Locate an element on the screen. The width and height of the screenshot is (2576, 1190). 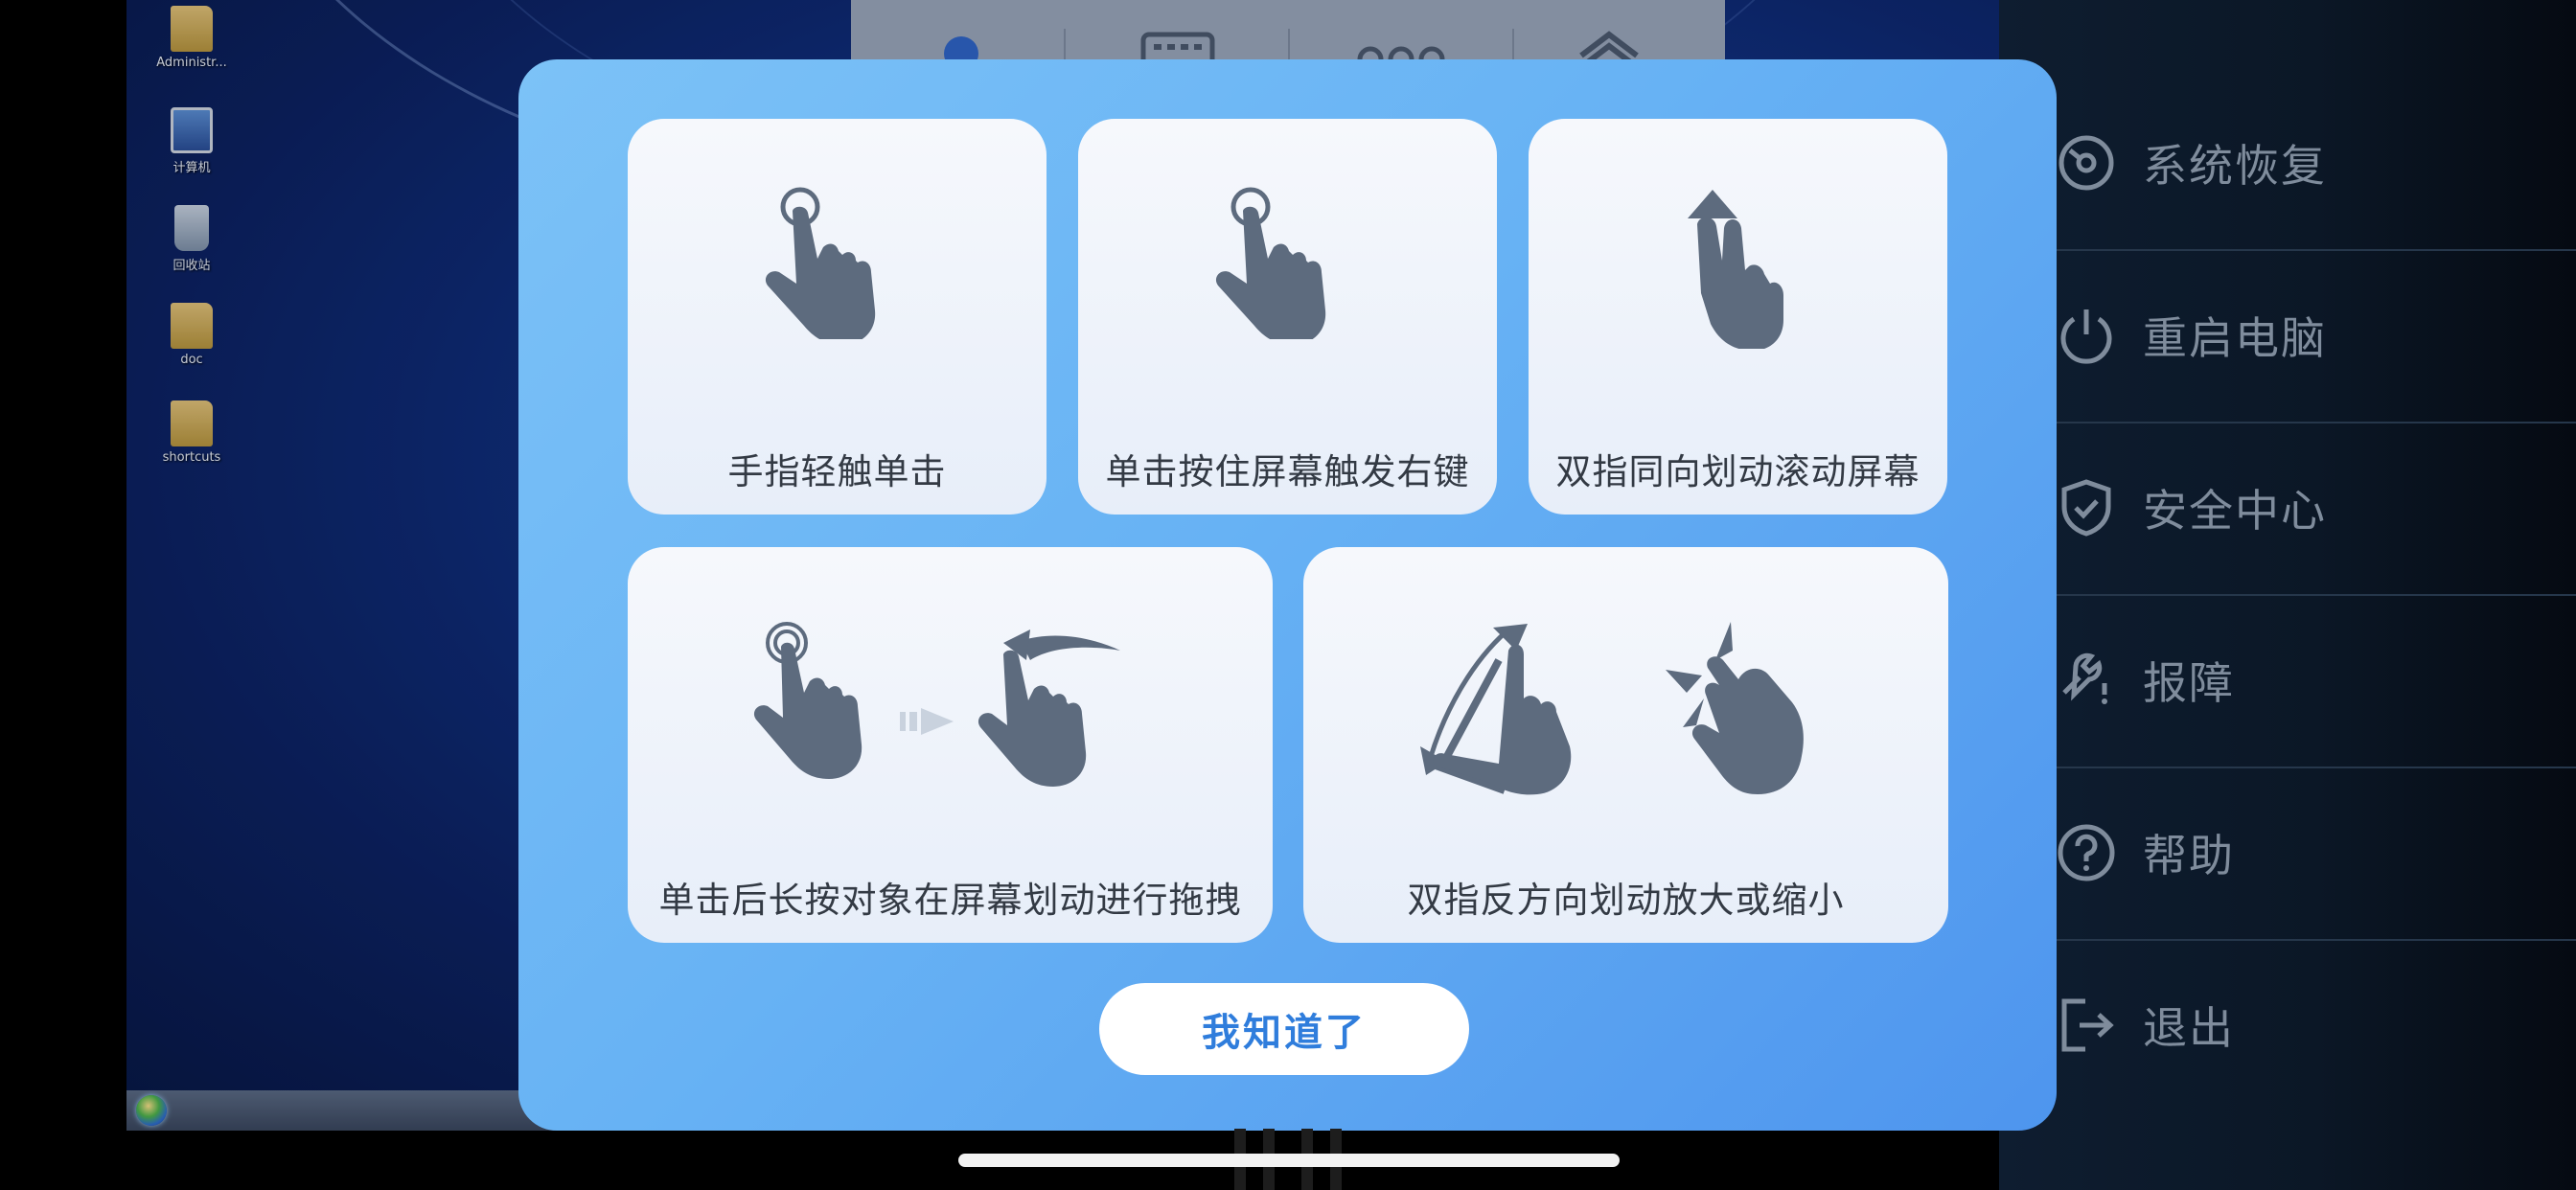
menu-item-report-fault: 报障 is located at coordinates (2317, 681).